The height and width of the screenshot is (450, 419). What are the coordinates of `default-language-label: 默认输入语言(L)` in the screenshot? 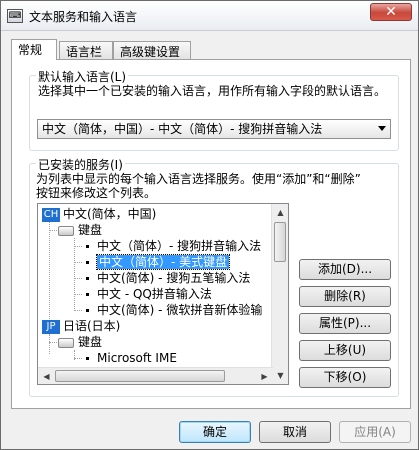 It's located at (82, 76).